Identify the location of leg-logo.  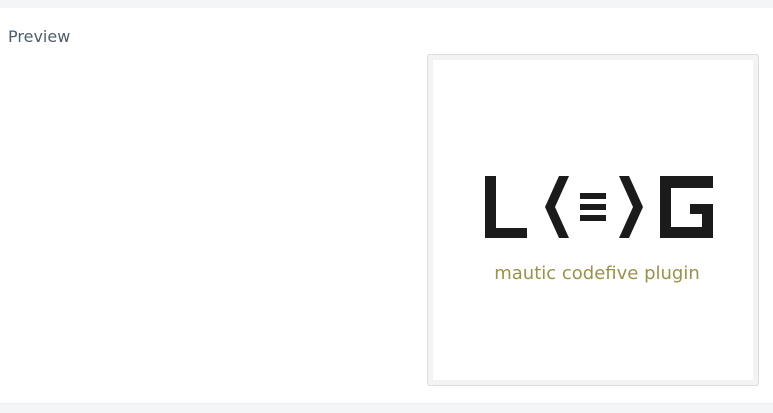
(599, 207).